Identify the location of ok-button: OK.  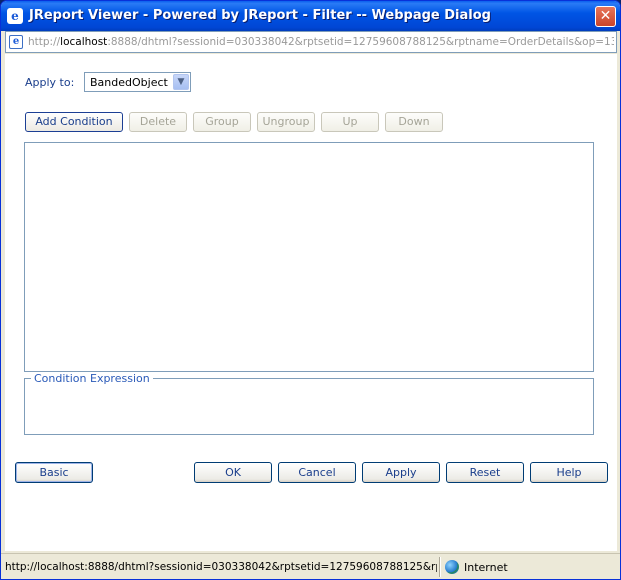
(233, 472).